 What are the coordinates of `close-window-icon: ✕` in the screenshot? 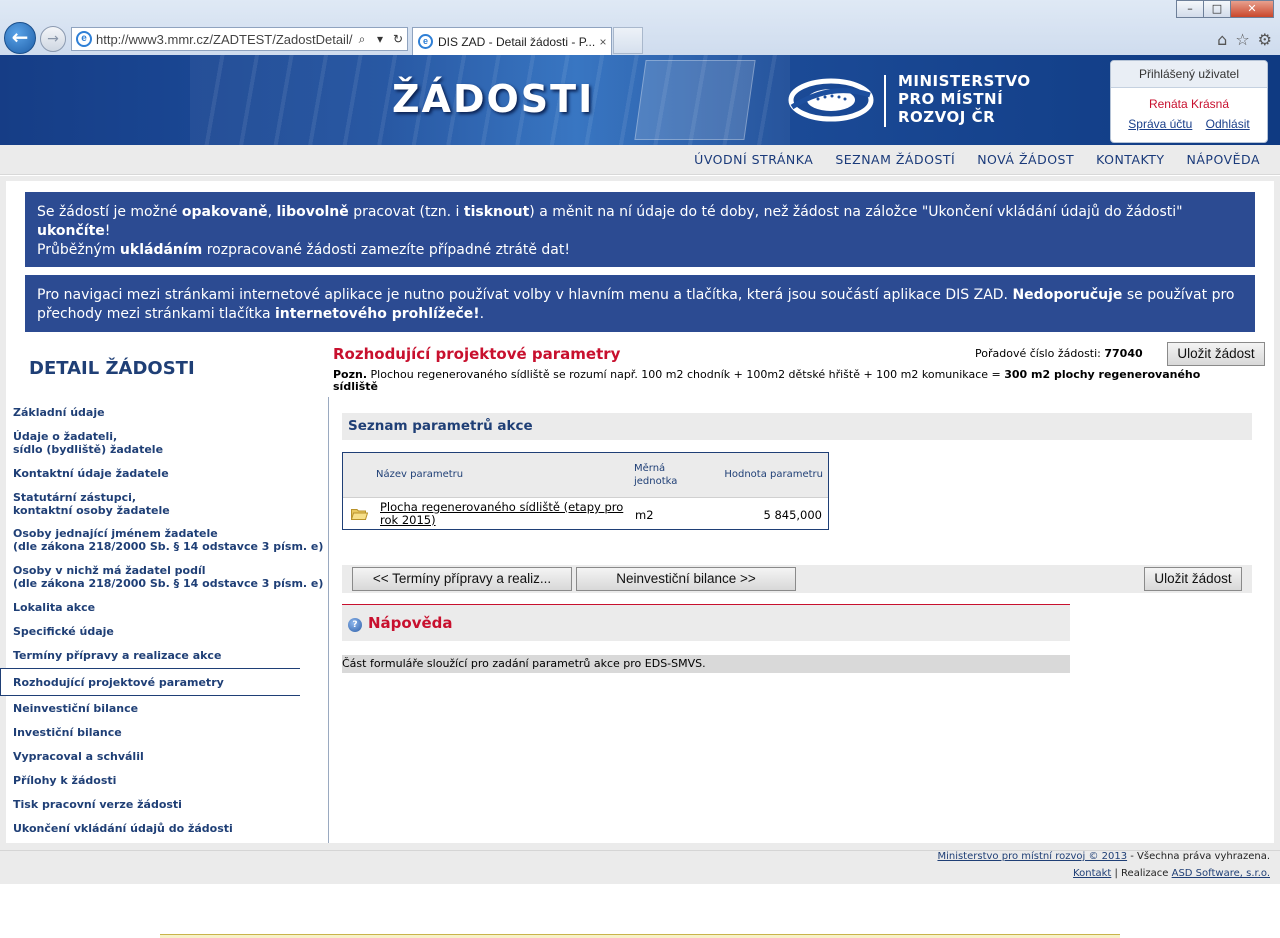 It's located at (1252, 9).